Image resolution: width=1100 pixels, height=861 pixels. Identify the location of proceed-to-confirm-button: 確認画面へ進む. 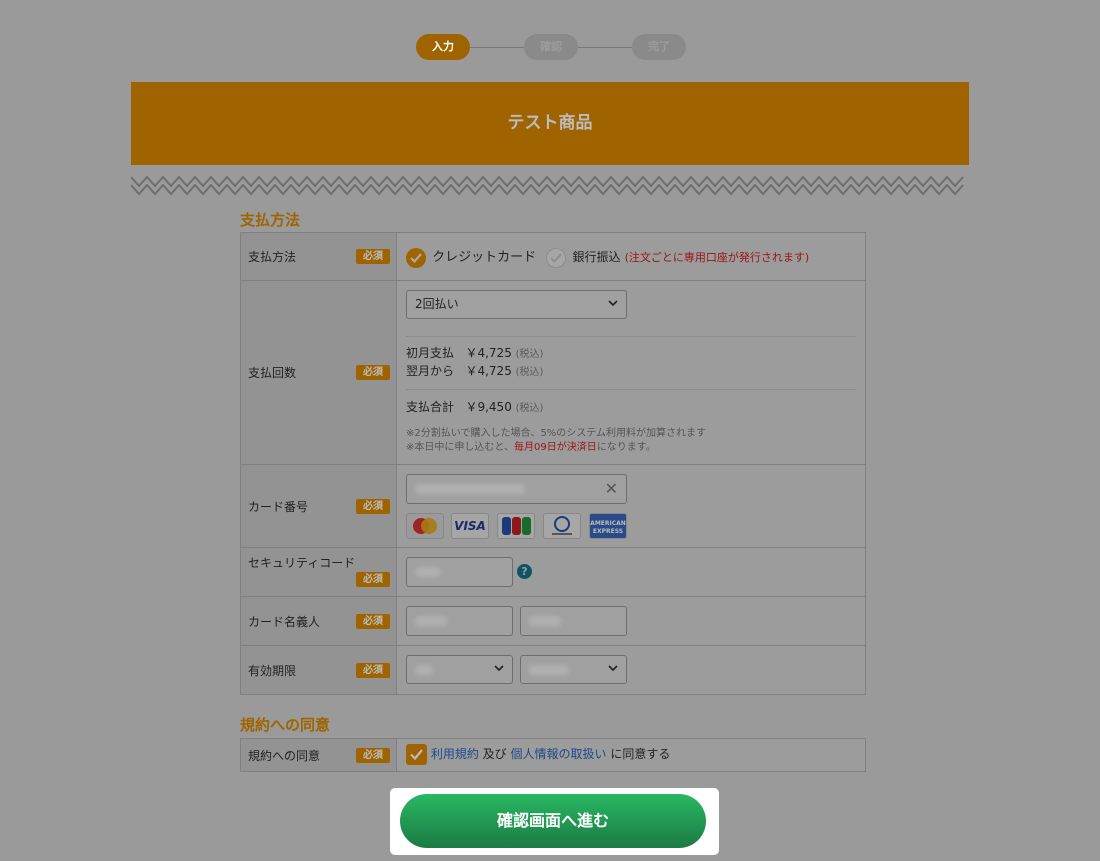
(553, 821).